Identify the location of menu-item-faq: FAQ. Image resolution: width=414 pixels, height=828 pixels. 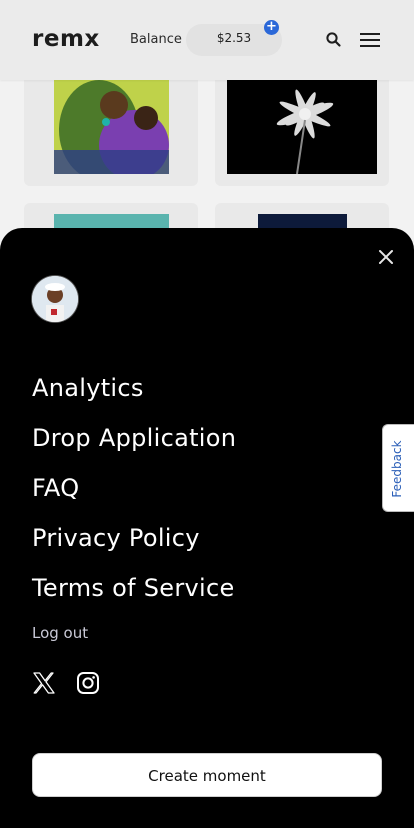
(134, 488).